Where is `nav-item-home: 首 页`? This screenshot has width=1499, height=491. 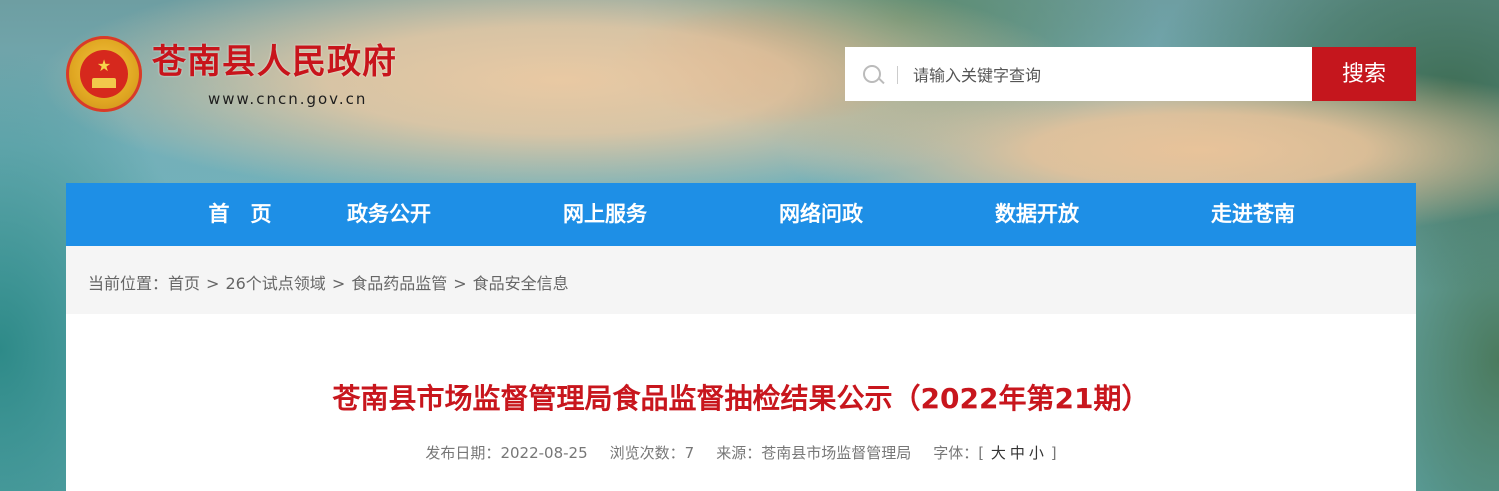 nav-item-home: 首 页 is located at coordinates (240, 214).